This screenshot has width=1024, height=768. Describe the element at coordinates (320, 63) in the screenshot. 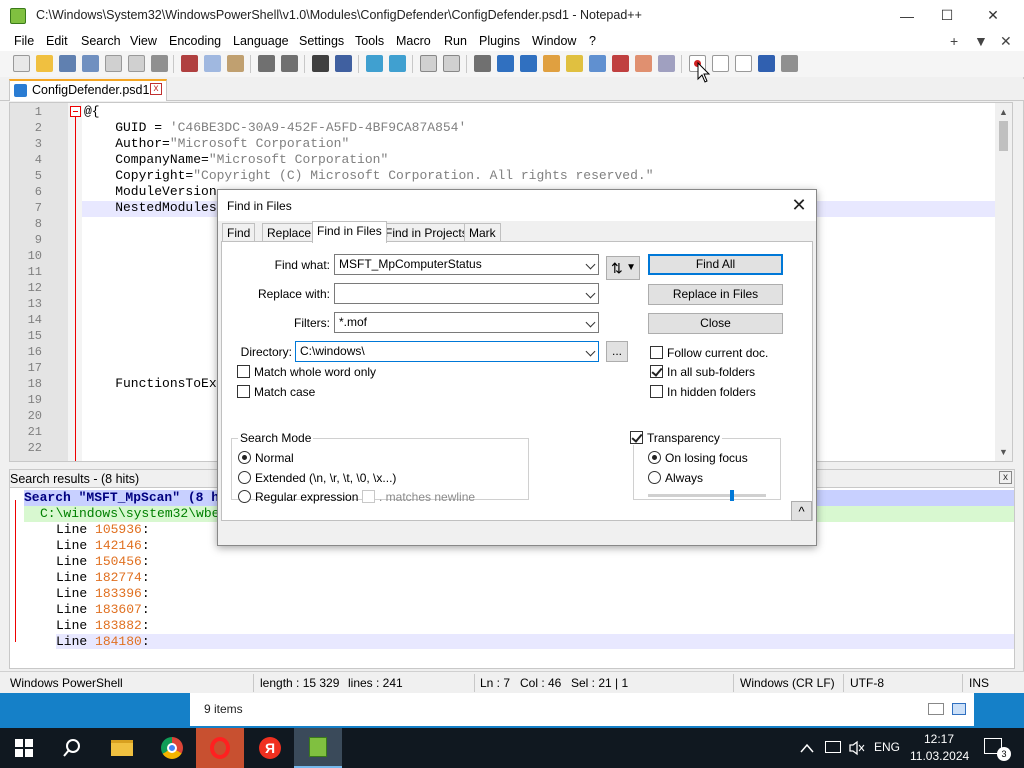

I see `find-icon` at that location.